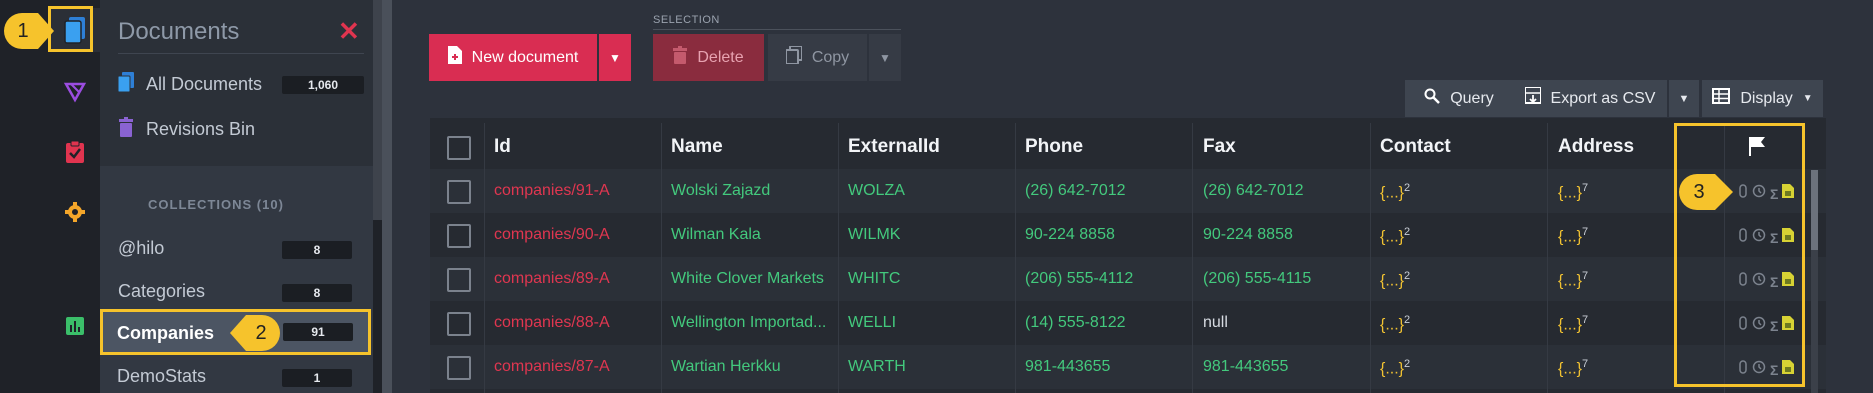  Describe the element at coordinates (513, 57) in the screenshot. I see `new-document-button: New document` at that location.